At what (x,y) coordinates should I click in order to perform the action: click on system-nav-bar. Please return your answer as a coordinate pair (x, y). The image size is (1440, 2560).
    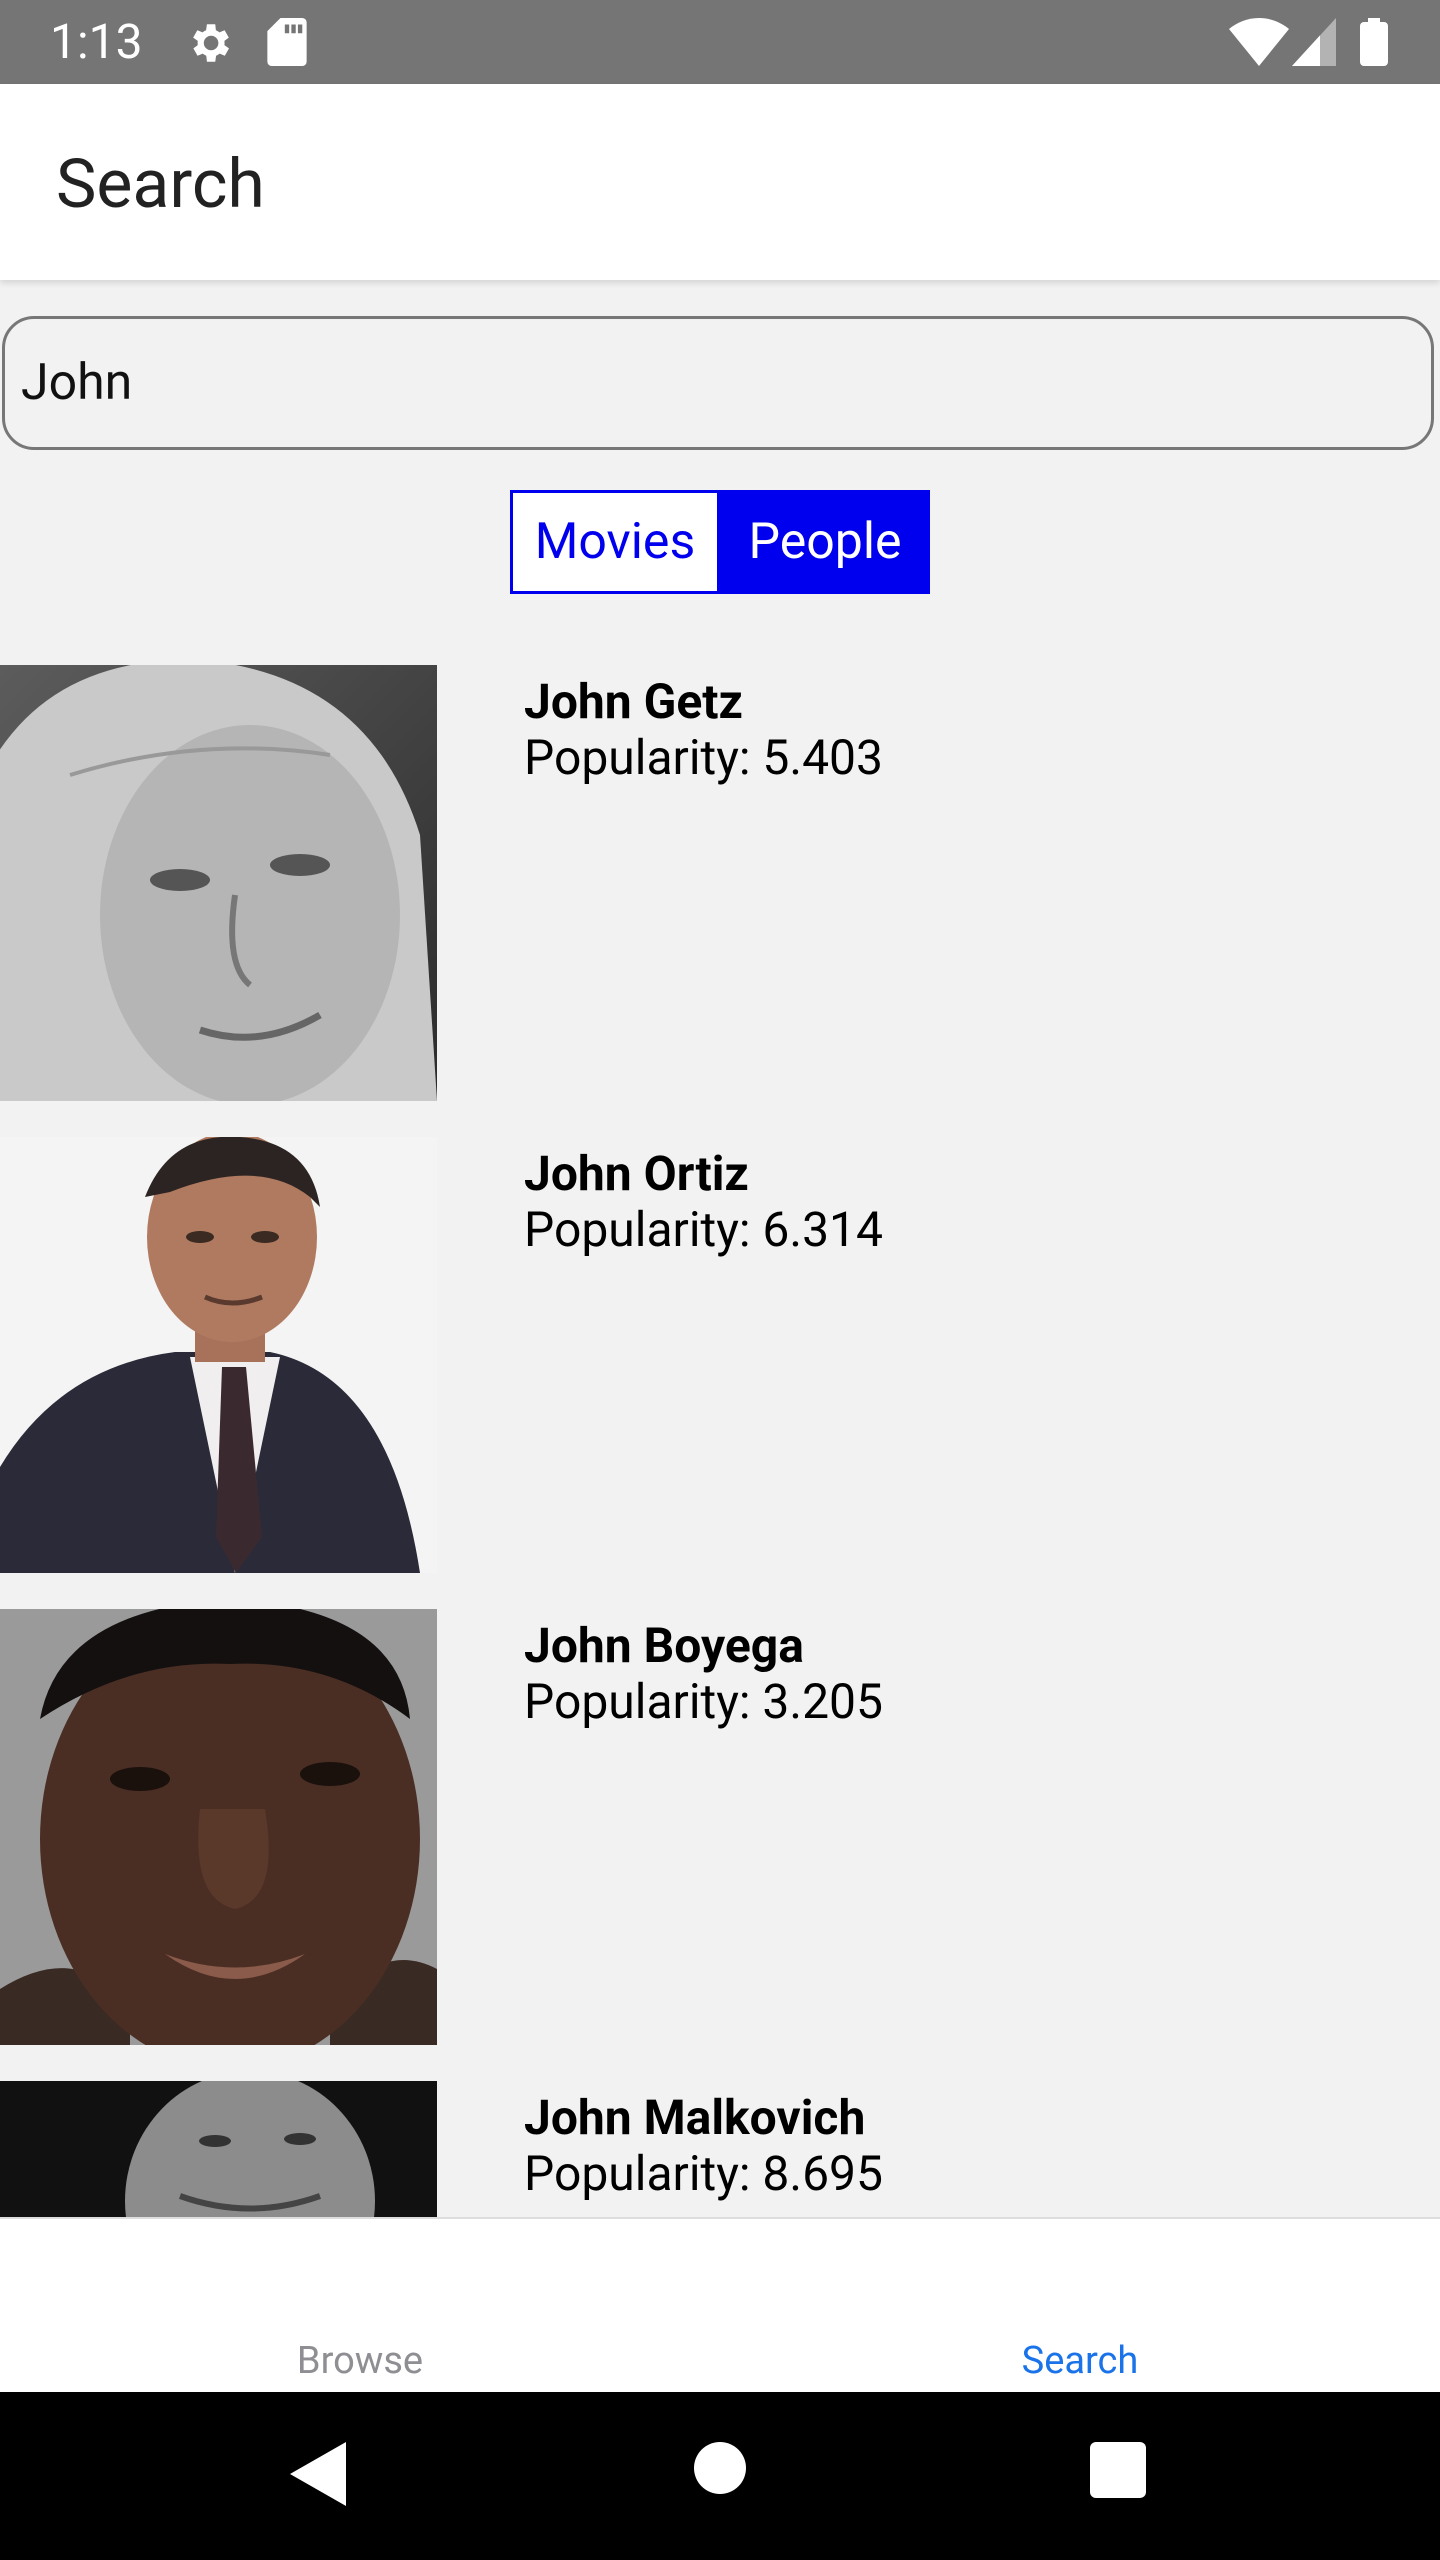
    Looking at the image, I should click on (720, 2476).